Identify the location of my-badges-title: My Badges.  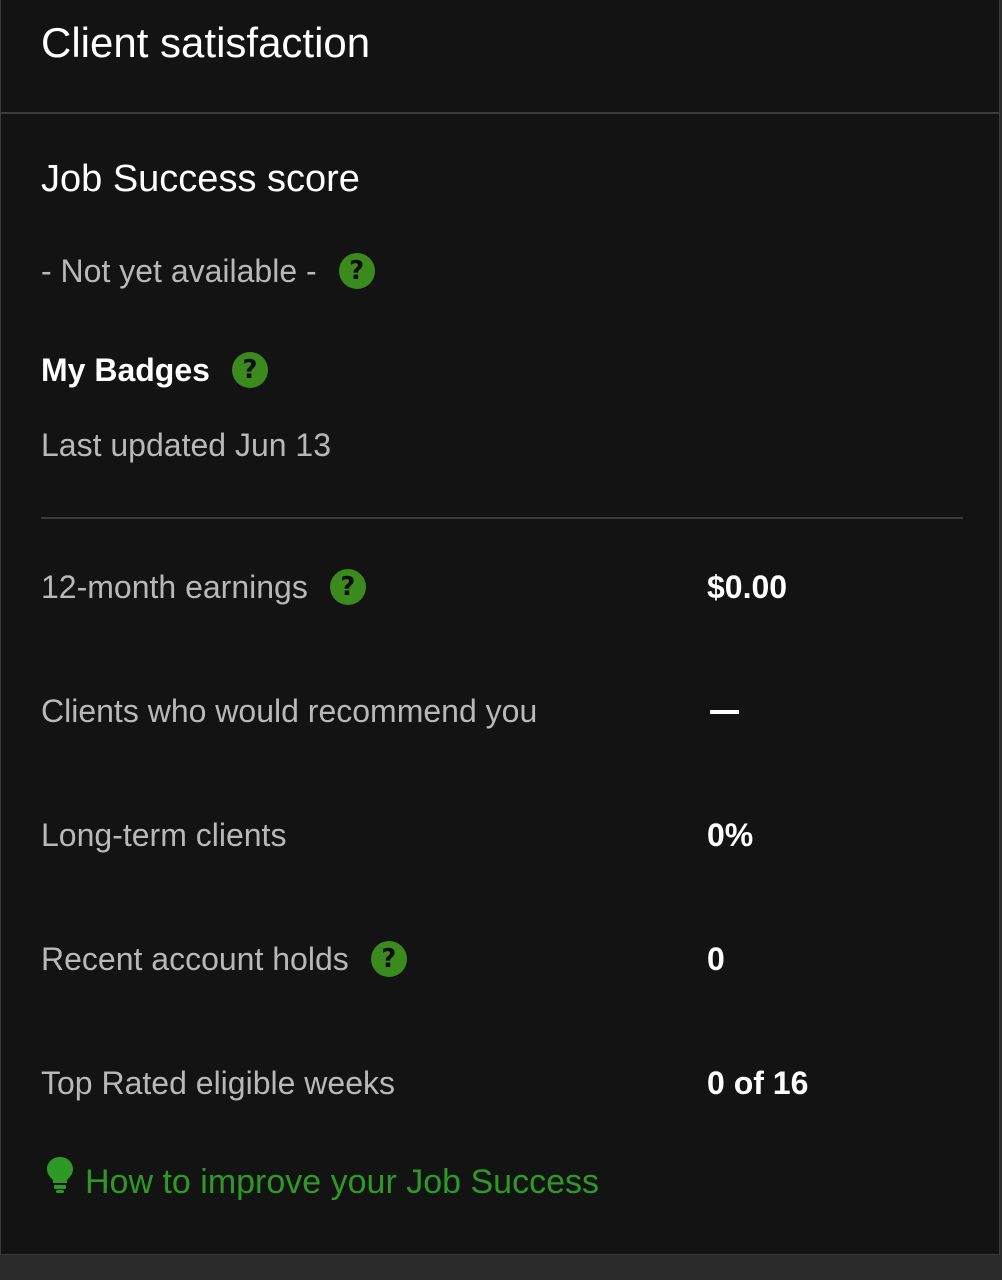
(125, 370).